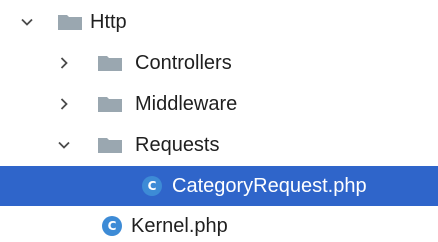 Image resolution: width=438 pixels, height=242 pixels. What do you see at coordinates (177, 145) in the screenshot?
I see `tree-item-label: Requests` at bounding box center [177, 145].